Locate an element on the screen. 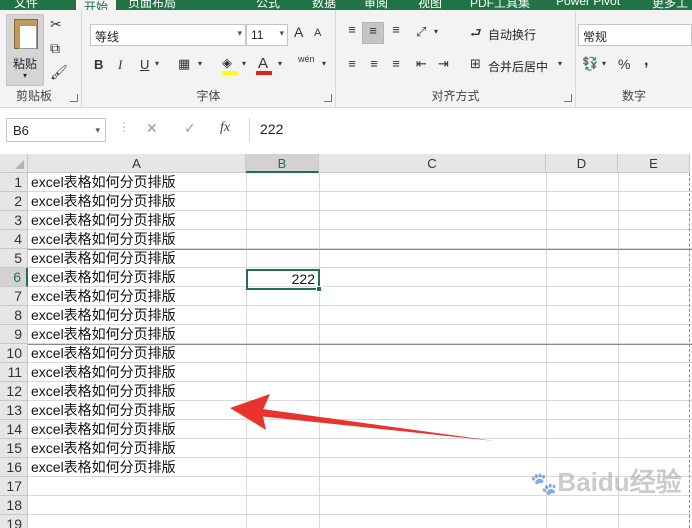 The width and height of the screenshot is (692, 528). font-name-select: 等线 ▾ is located at coordinates (168, 35).